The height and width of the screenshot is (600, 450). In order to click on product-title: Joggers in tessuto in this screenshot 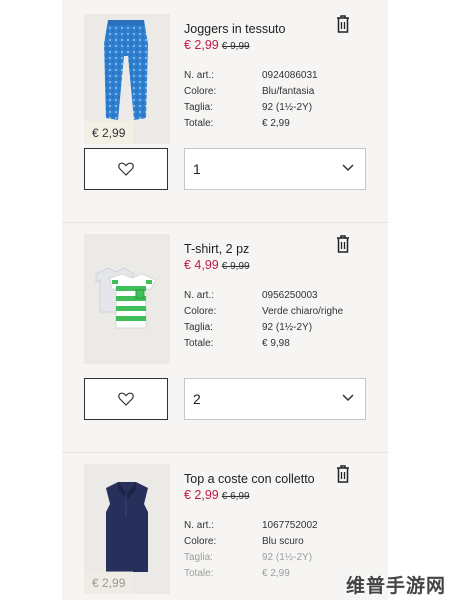, I will do `click(234, 29)`.